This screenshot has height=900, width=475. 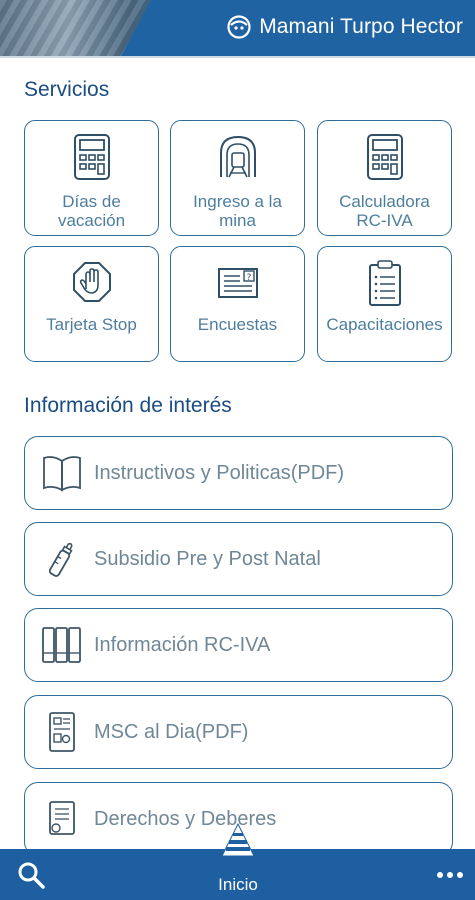 I want to click on home-logo-icon, so click(x=238, y=839).